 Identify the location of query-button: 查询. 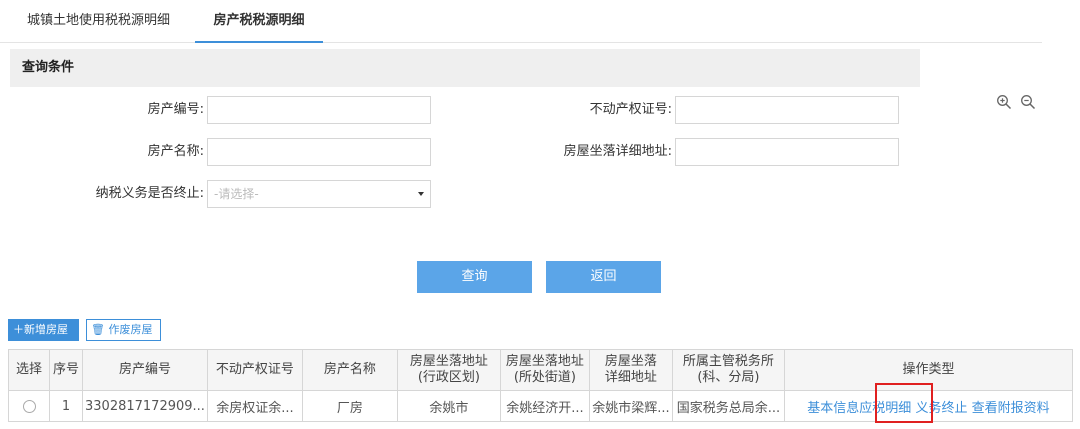
(474, 277).